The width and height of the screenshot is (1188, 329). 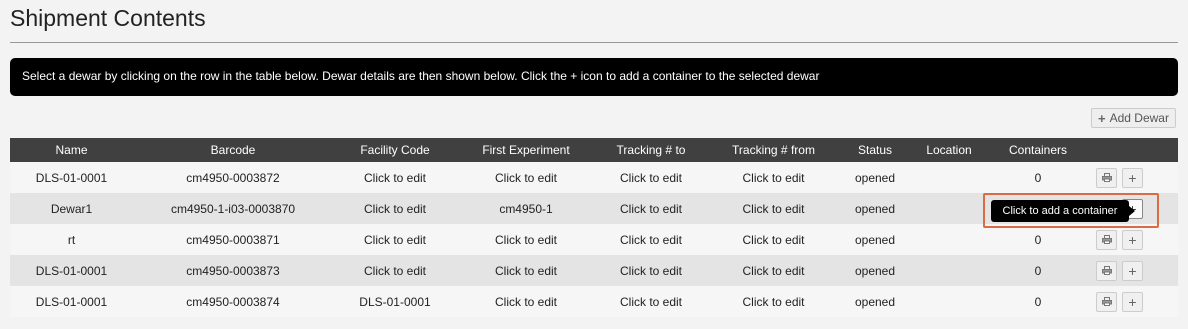 What do you see at coordinates (949, 150) in the screenshot?
I see `column-header-location: Location` at bounding box center [949, 150].